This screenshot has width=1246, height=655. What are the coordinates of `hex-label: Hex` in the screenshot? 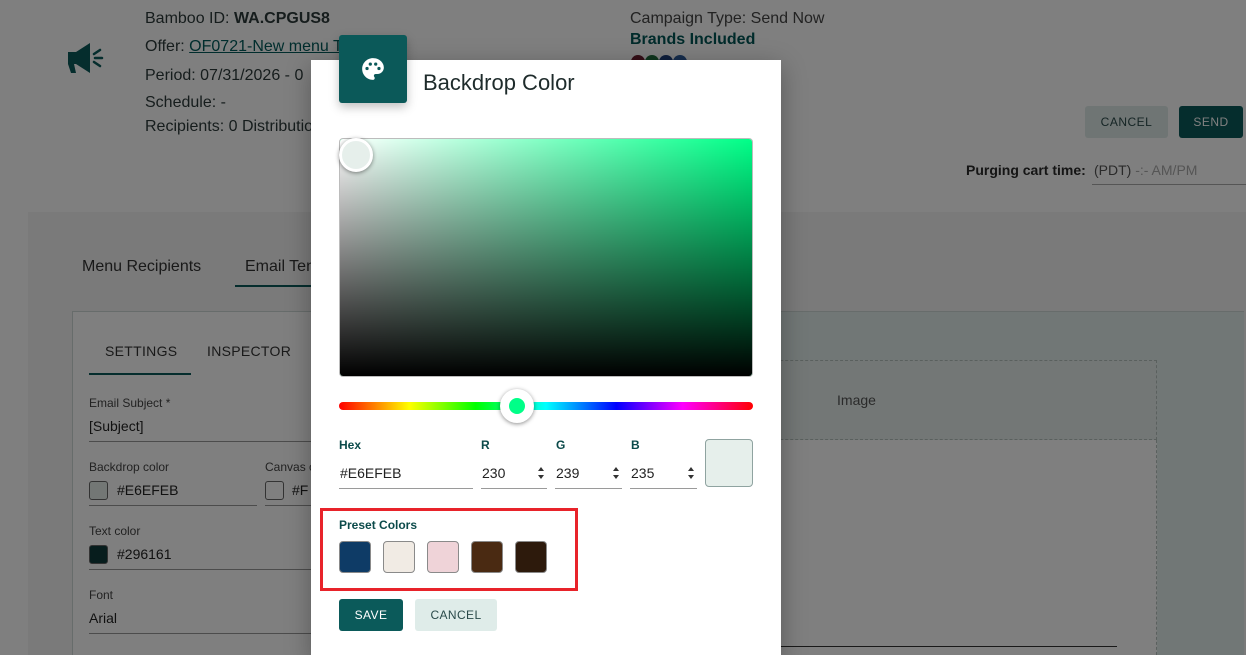 It's located at (350, 445).